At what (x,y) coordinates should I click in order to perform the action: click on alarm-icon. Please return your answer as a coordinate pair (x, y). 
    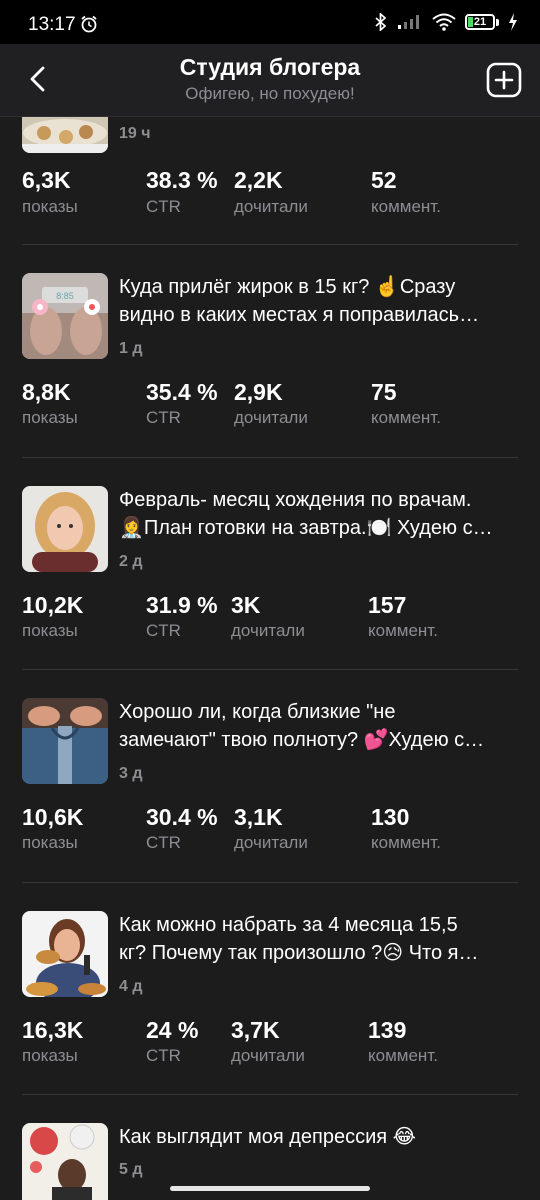
    Looking at the image, I should click on (89, 24).